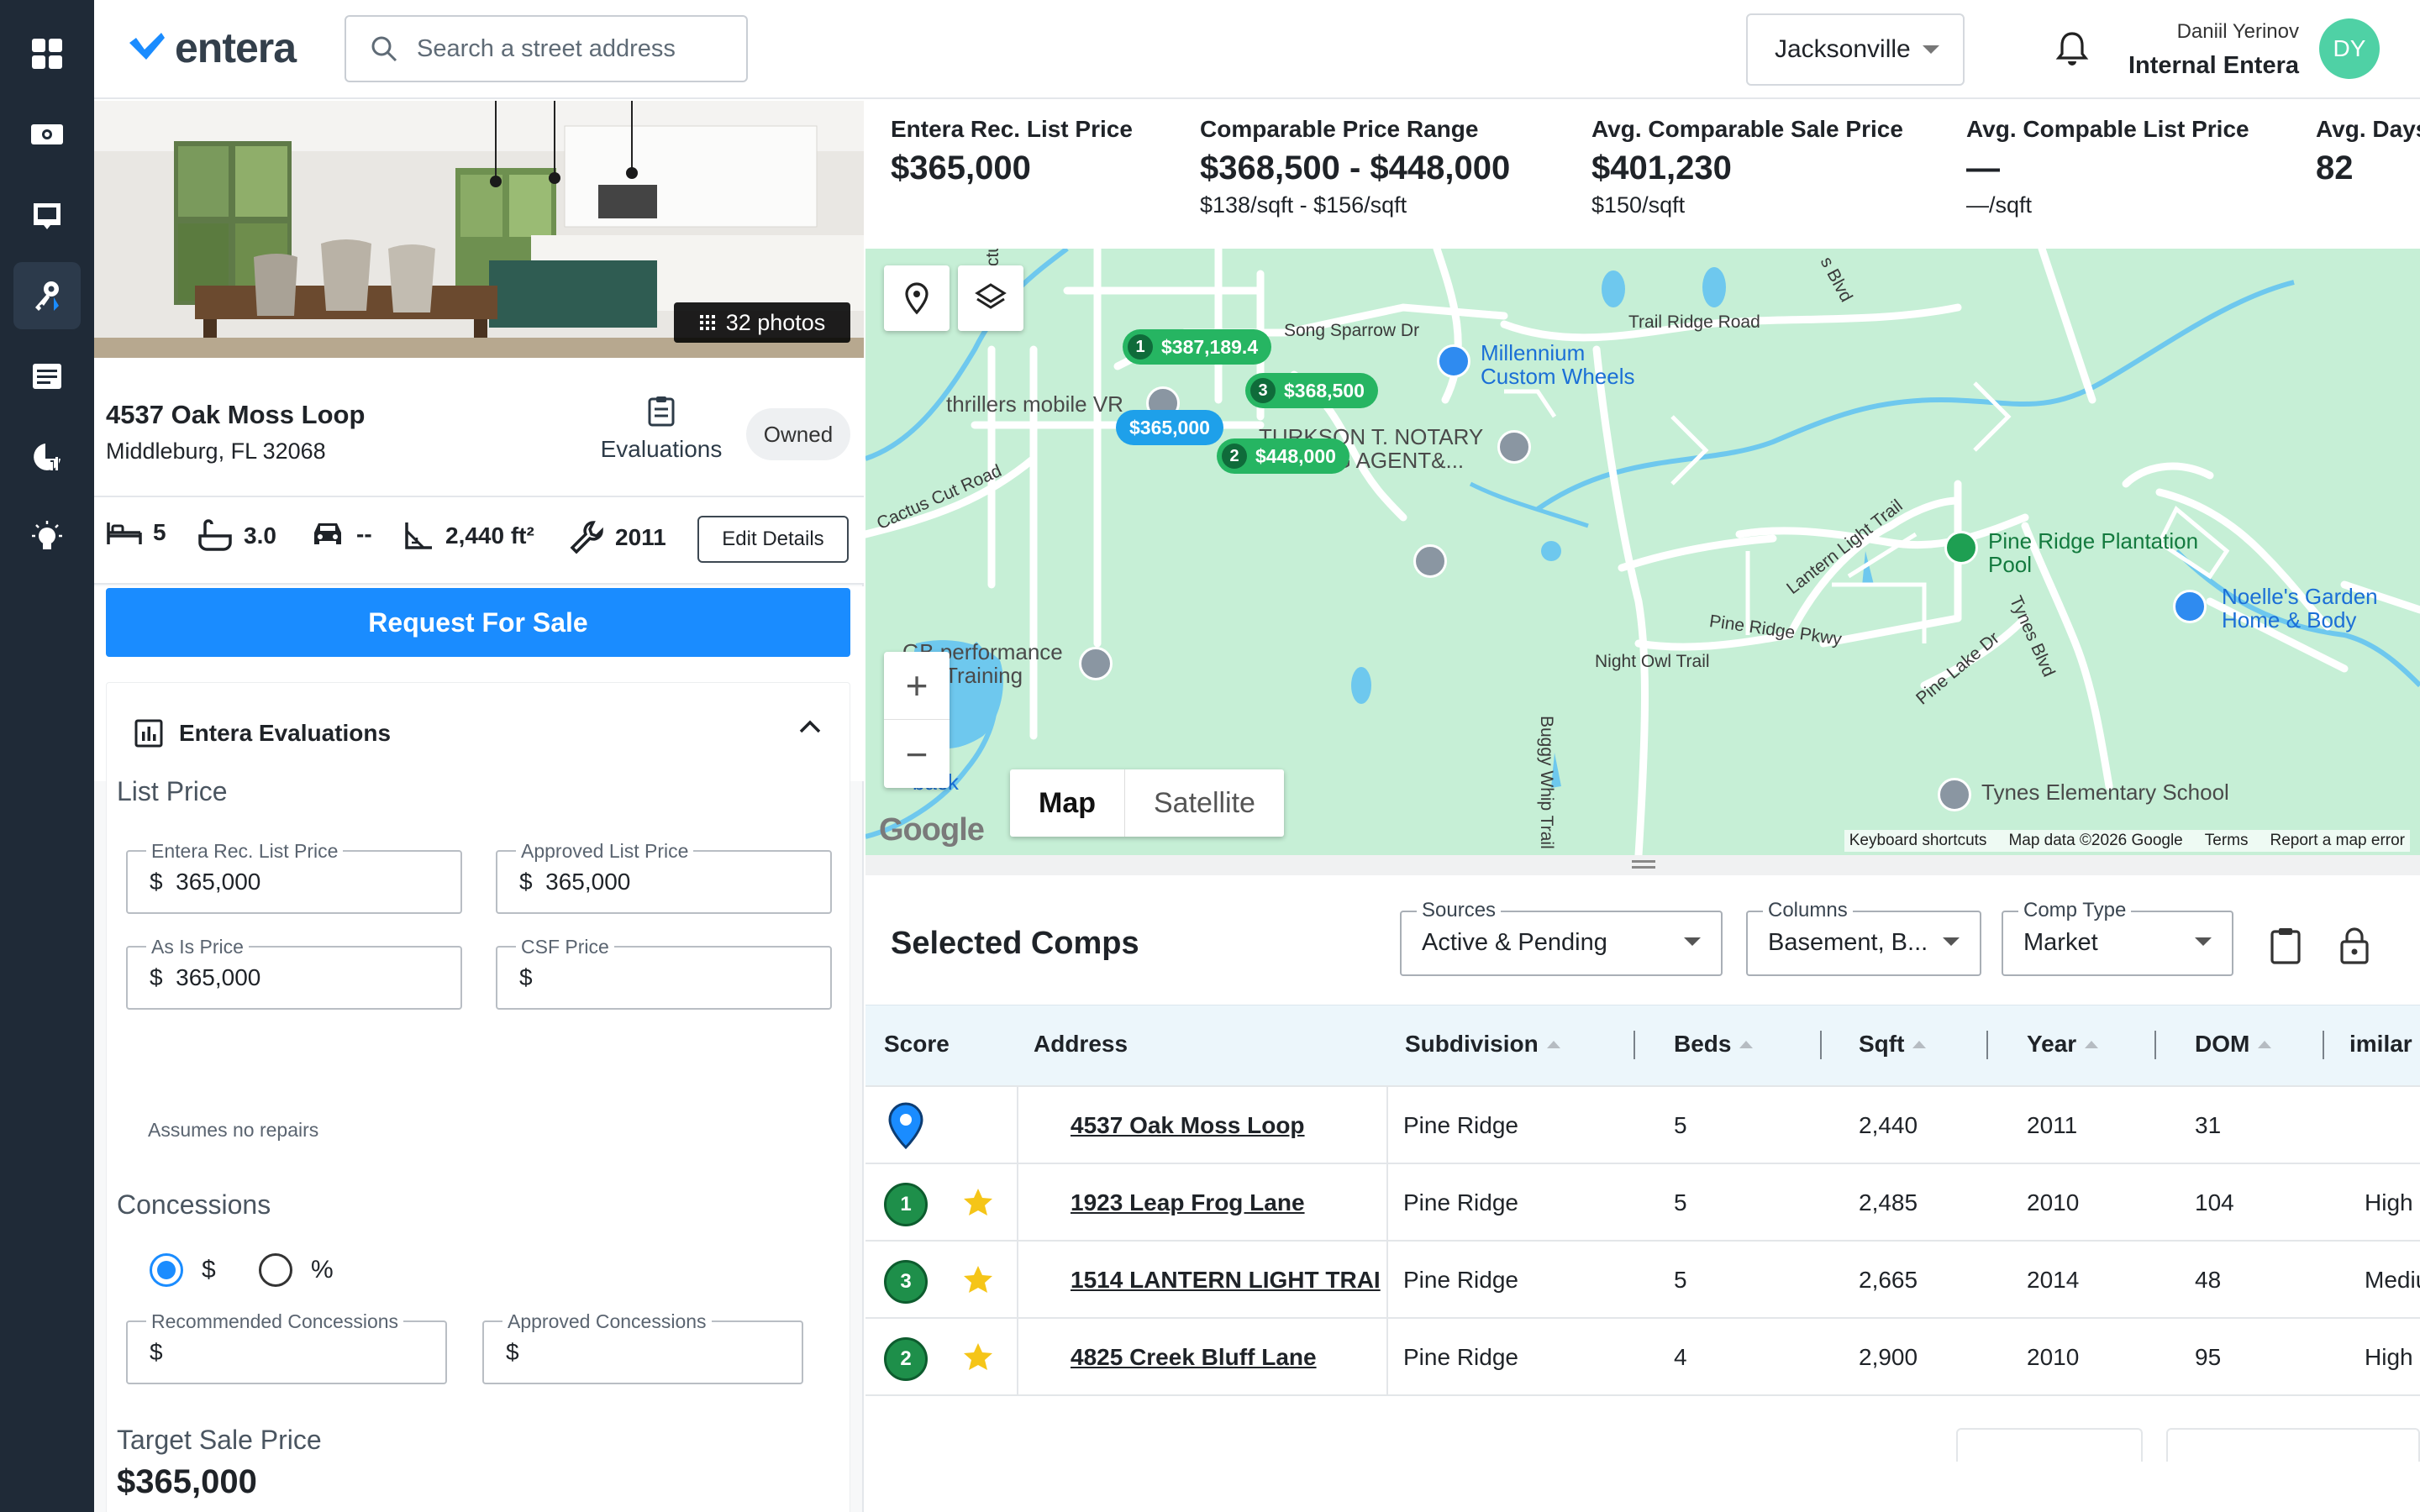  I want to click on pin-number: 3, so click(1263, 390).